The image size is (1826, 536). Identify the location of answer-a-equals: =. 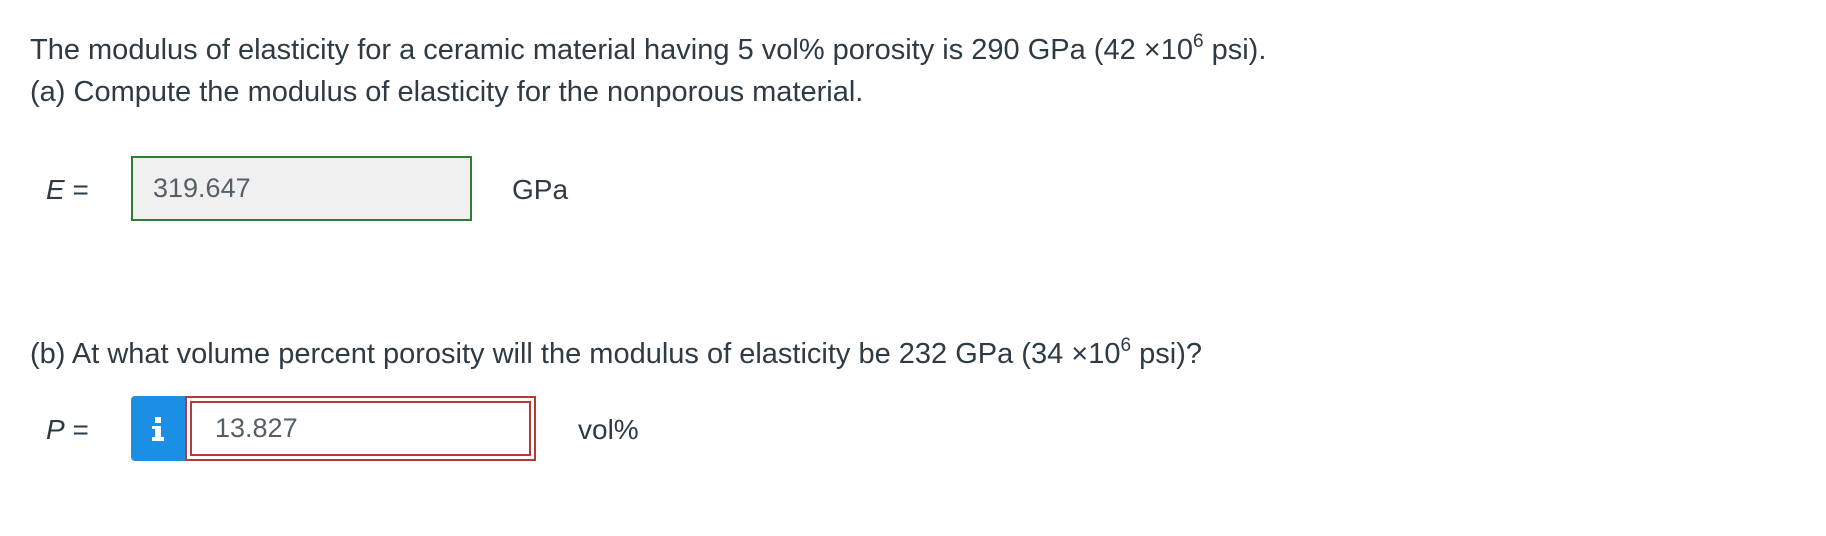
(76, 189).